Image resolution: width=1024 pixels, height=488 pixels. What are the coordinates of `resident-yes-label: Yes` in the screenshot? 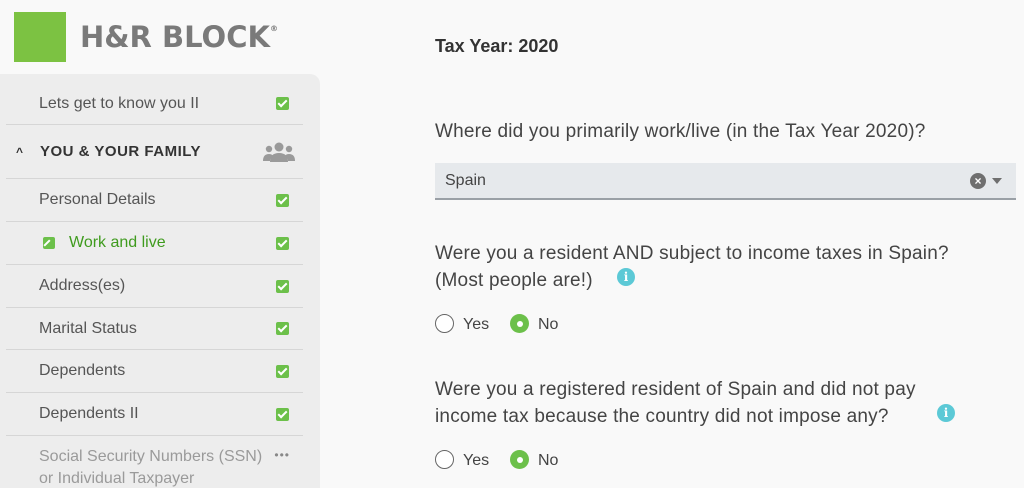 It's located at (476, 325).